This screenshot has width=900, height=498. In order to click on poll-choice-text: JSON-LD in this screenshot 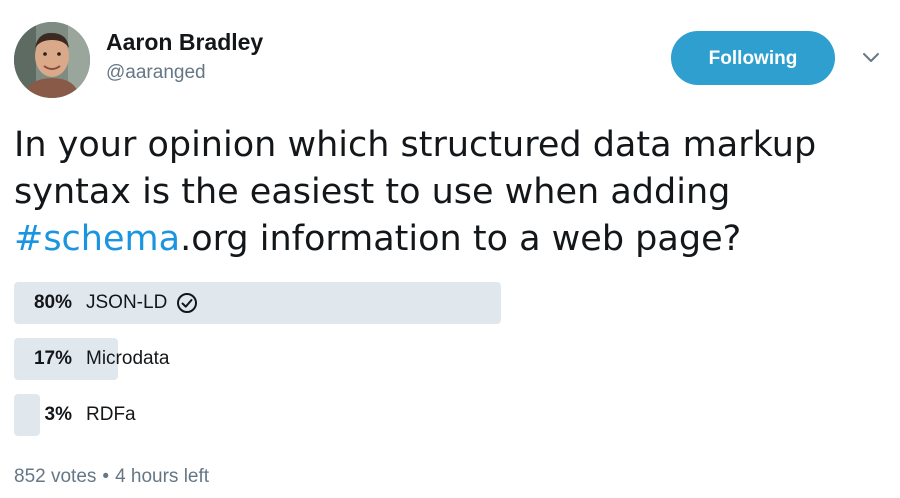, I will do `click(127, 302)`.